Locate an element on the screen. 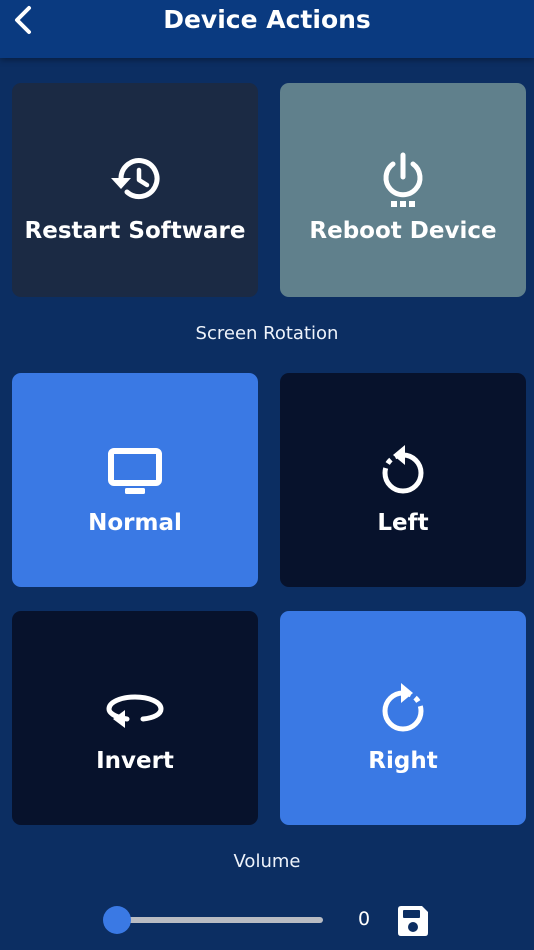 The image size is (534, 950). rotation-invert-button: Invert is located at coordinates (135, 718).